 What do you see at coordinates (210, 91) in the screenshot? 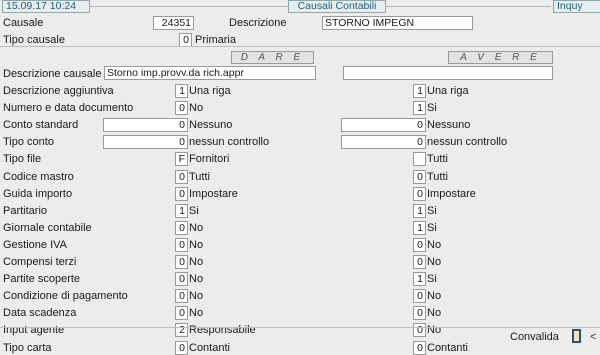
I see `dare-value-text: Una riga` at bounding box center [210, 91].